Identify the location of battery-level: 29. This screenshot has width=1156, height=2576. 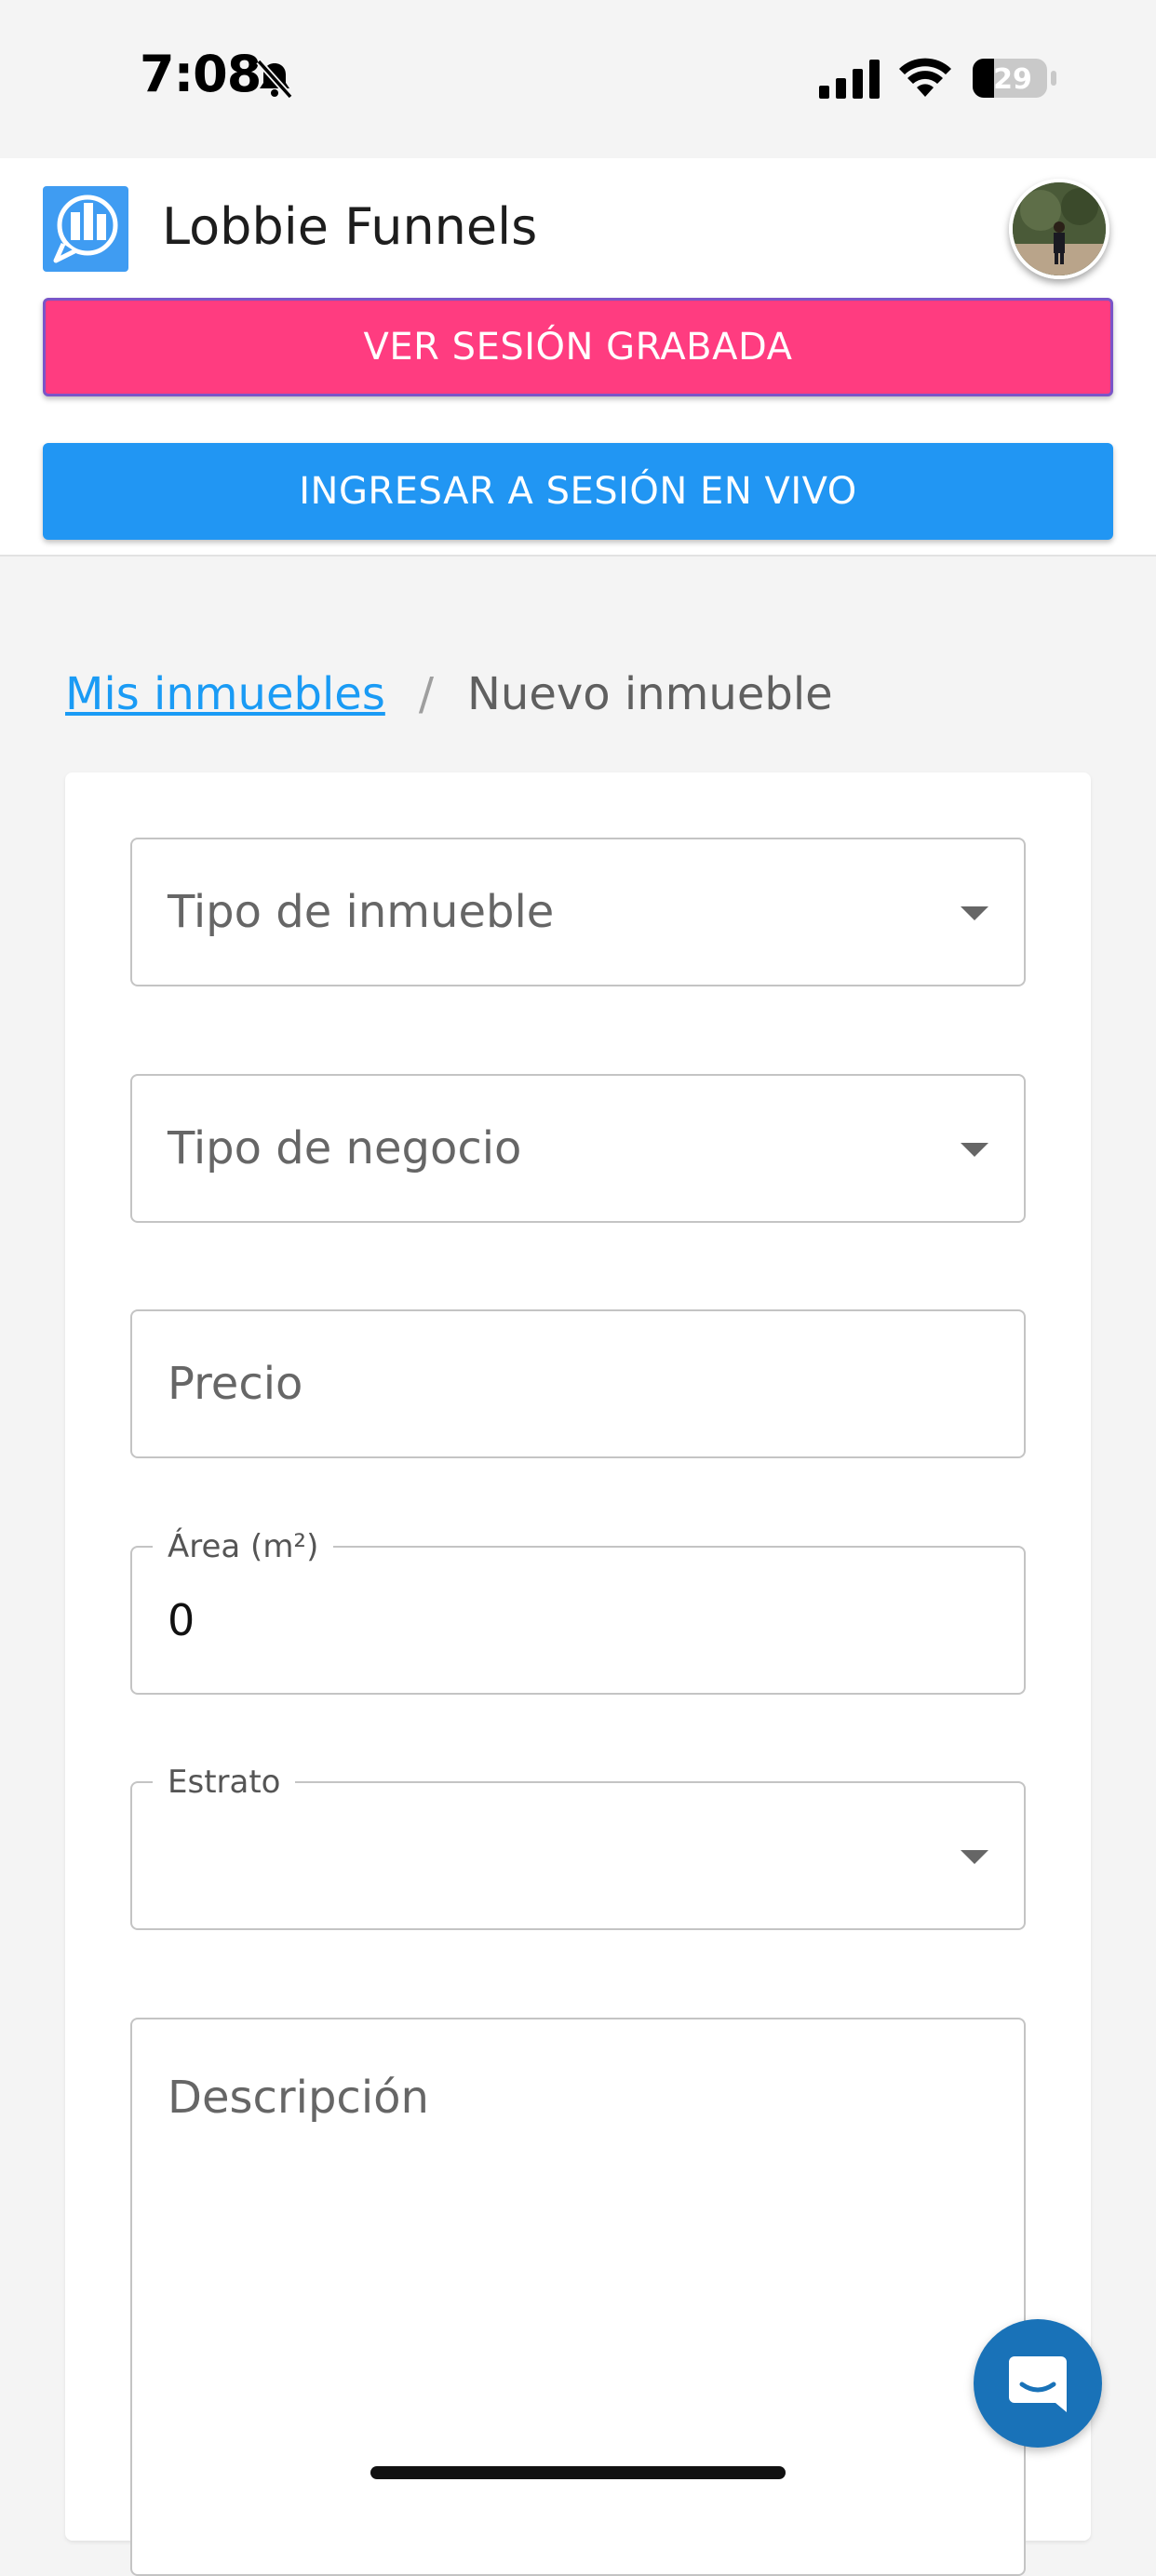
(1012, 79).